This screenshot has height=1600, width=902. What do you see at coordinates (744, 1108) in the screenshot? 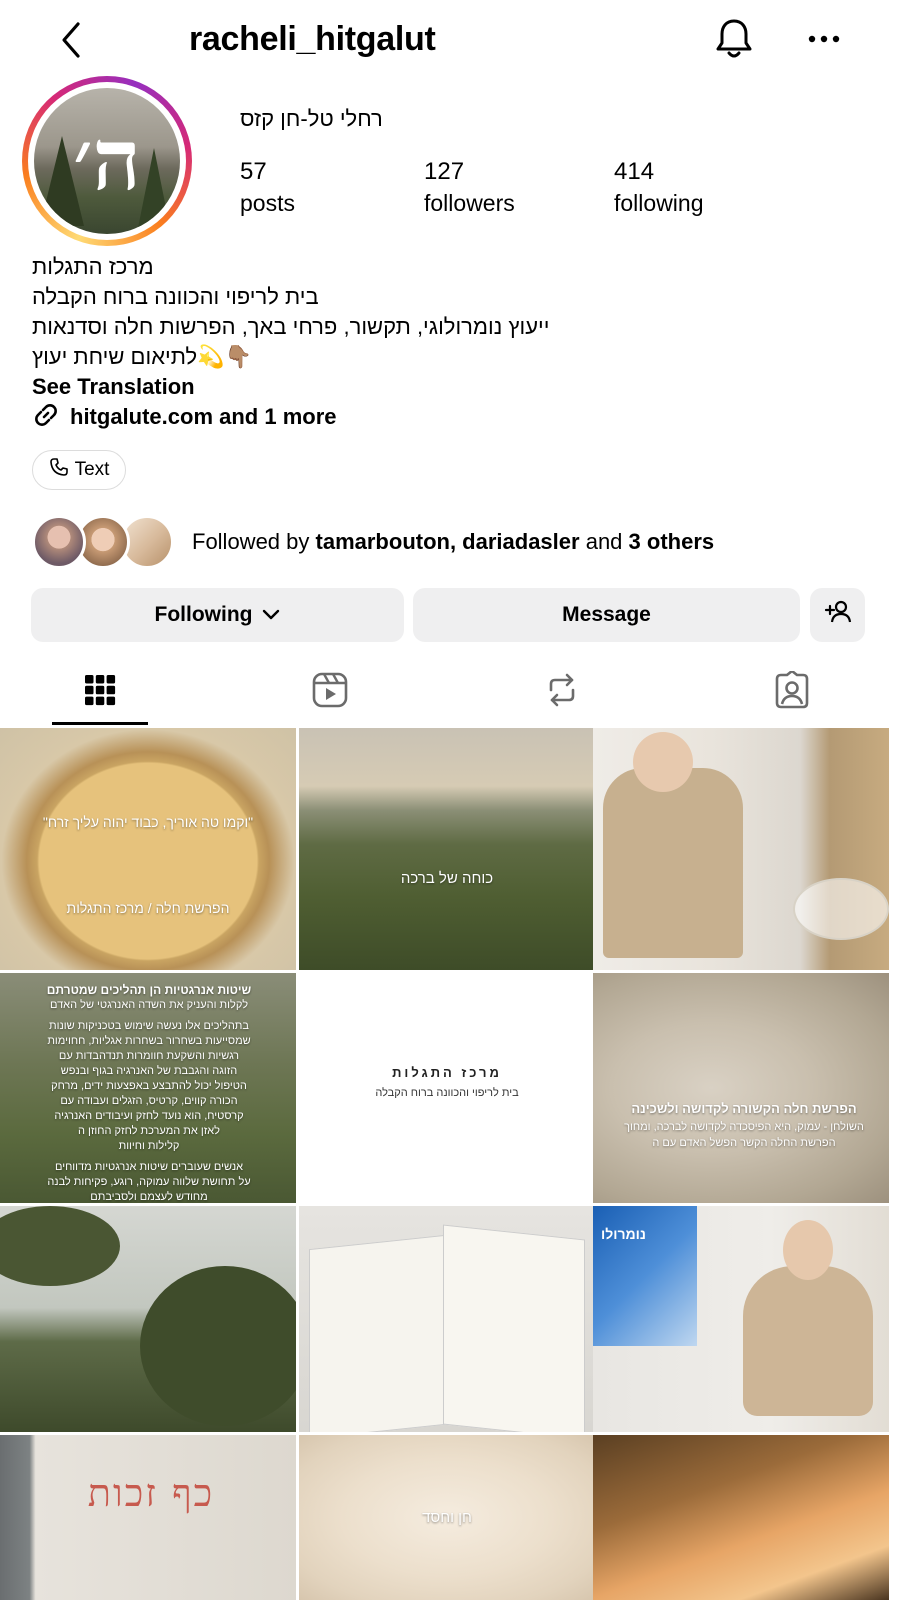
I see `post-overlay-text: הפרשת חלה הקשורה לקדושה ולשכינה` at bounding box center [744, 1108].